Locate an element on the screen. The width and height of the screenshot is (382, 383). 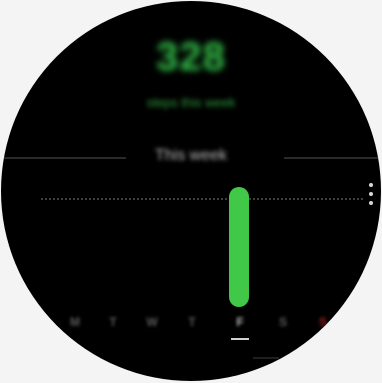
day-label: W is located at coordinates (152, 322).